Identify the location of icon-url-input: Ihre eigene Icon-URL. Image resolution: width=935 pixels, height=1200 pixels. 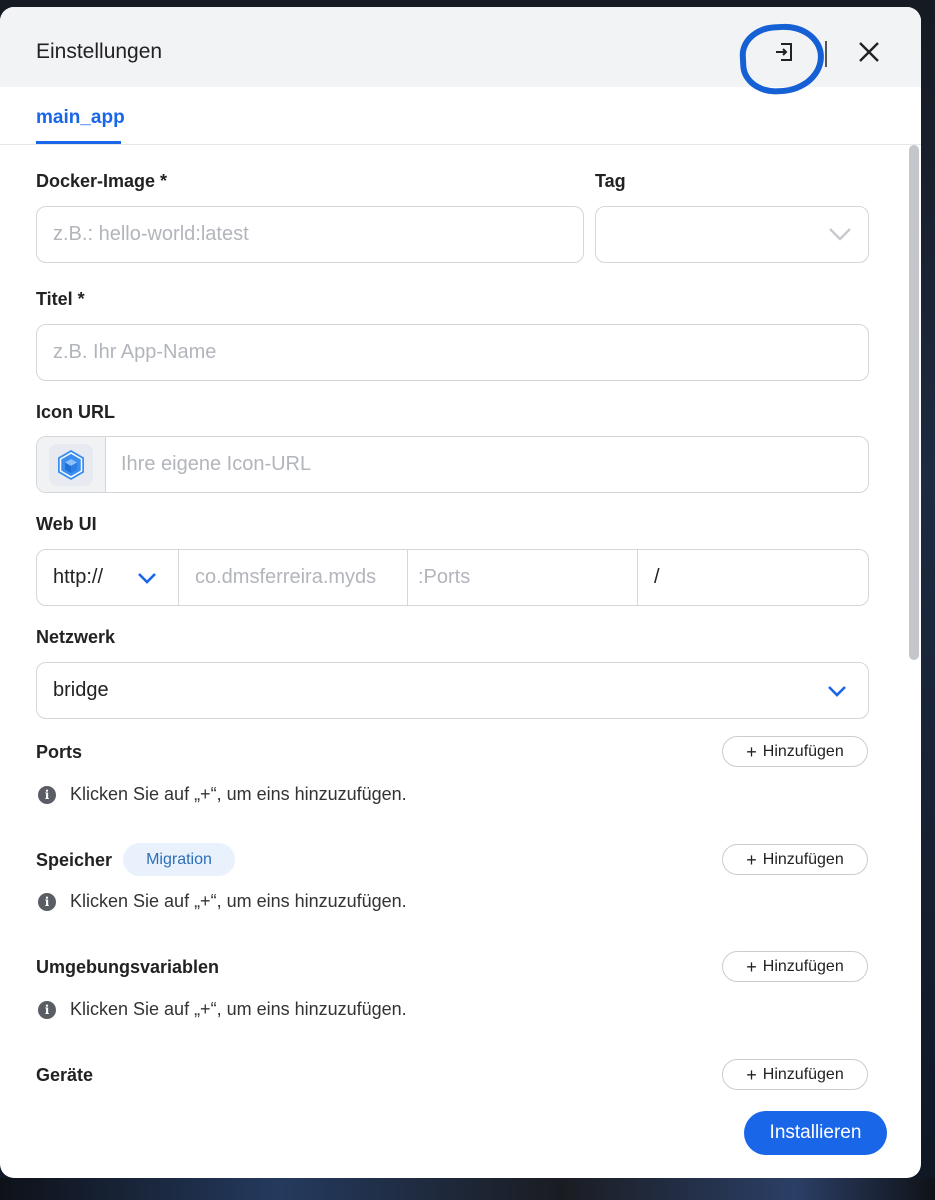
(452, 464).